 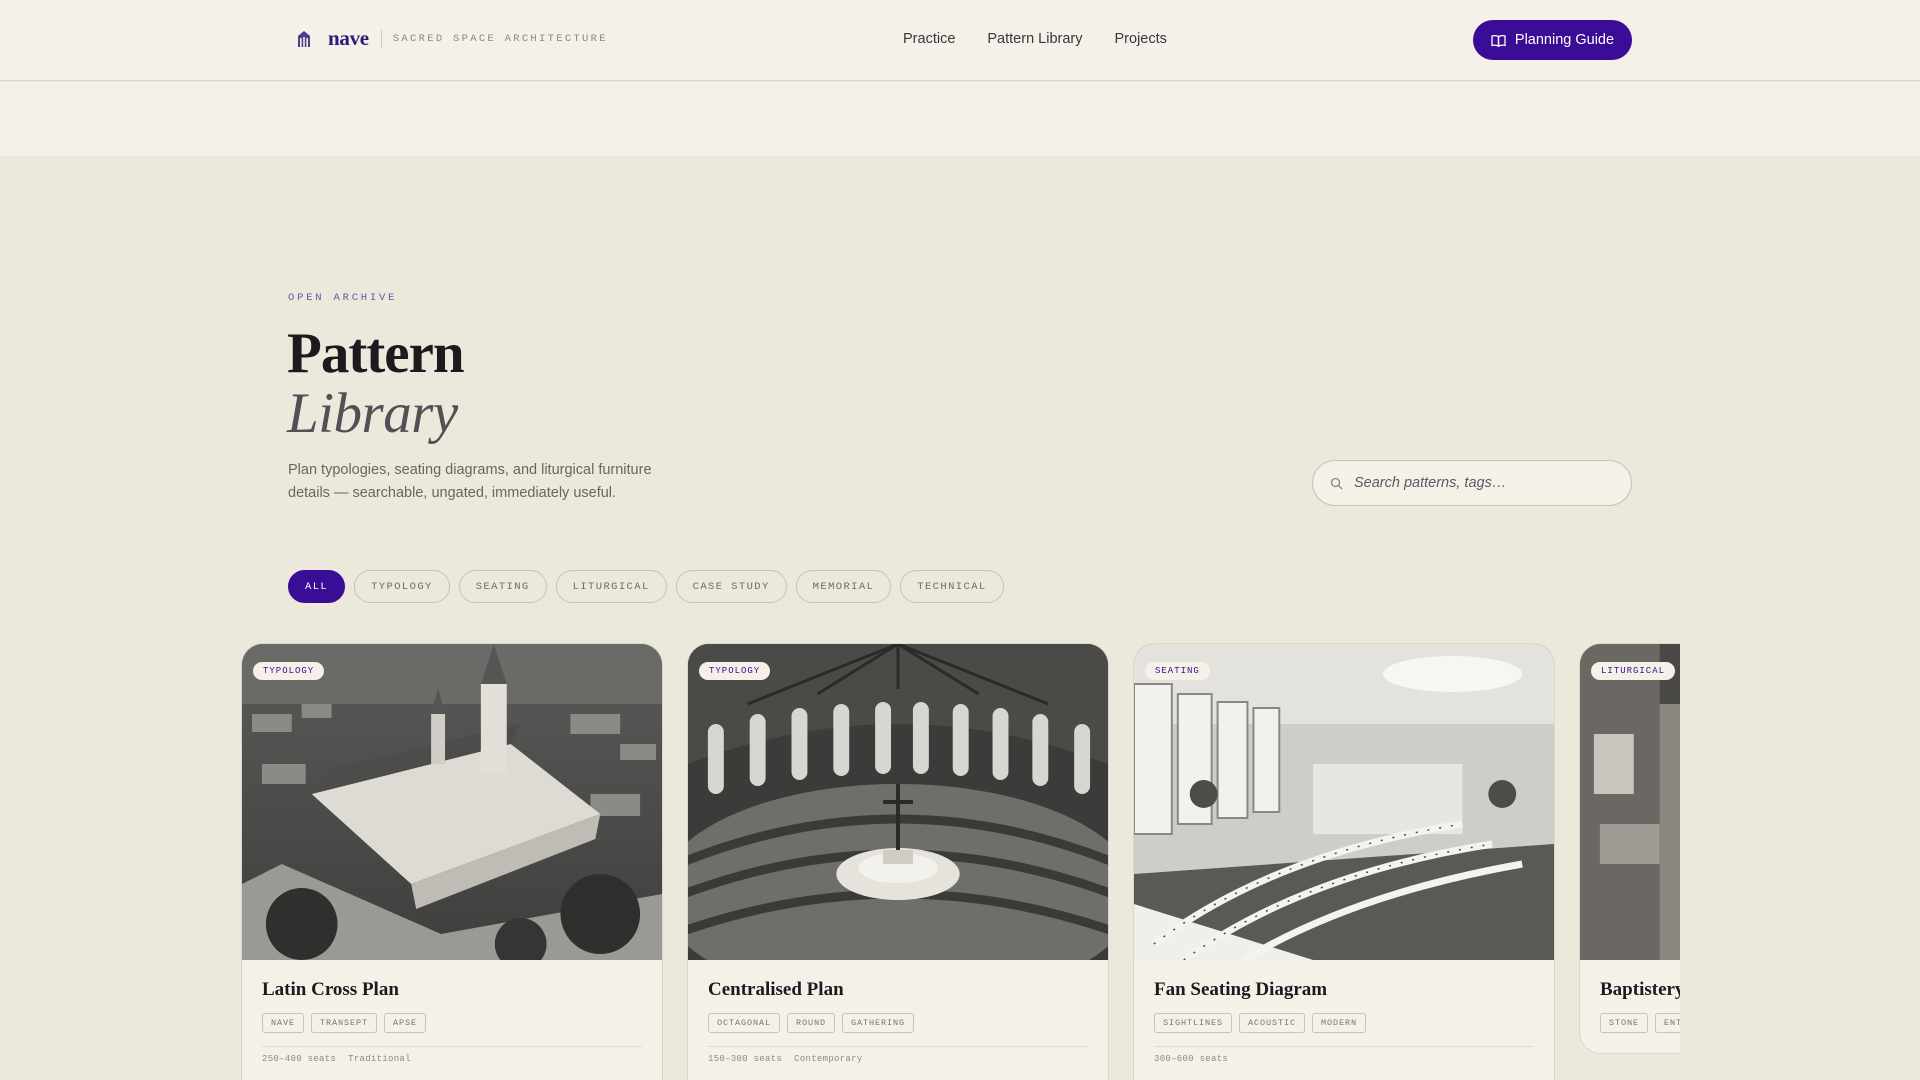 I want to click on card-tag: APSE, so click(x=405, y=1023).